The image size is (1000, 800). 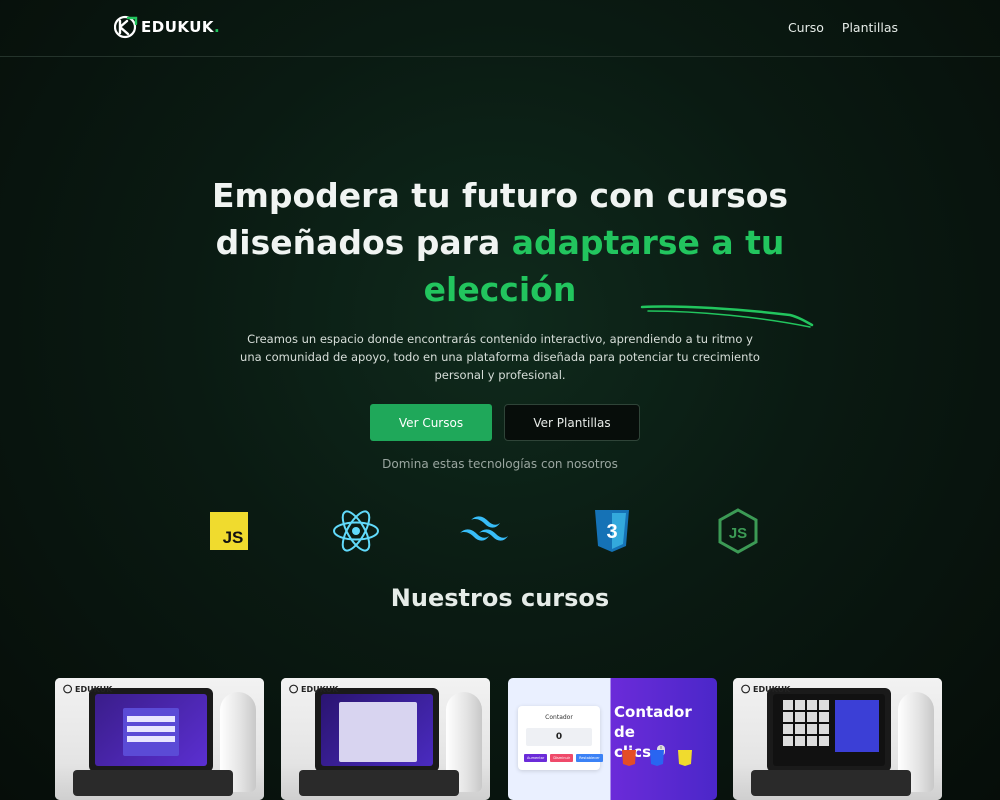 What do you see at coordinates (559, 717) in the screenshot?
I see `counter-label: Contador` at bounding box center [559, 717].